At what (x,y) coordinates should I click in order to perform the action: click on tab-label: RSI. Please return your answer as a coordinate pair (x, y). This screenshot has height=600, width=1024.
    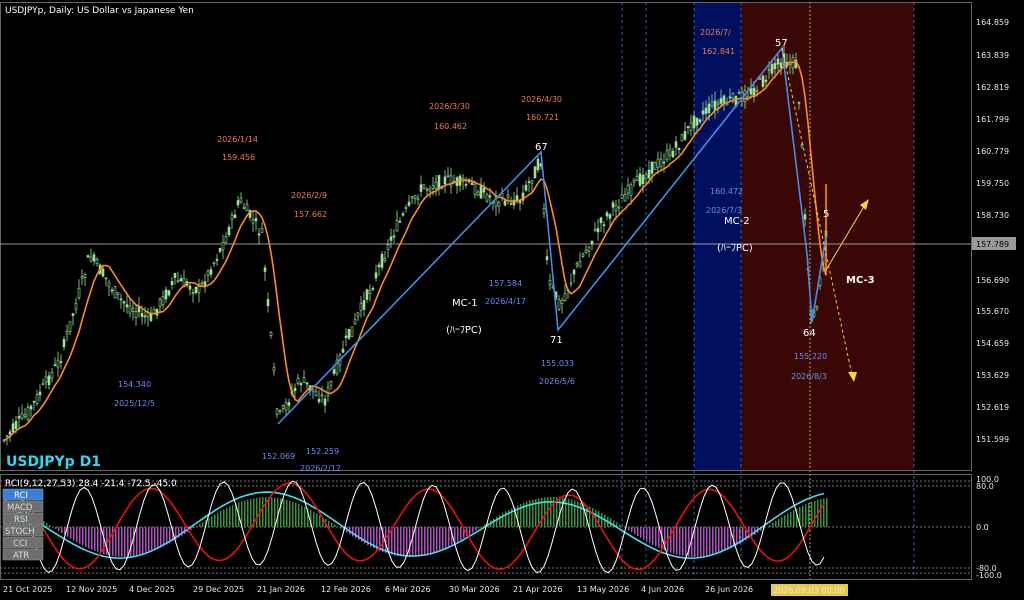
    Looking at the image, I should click on (21, 520).